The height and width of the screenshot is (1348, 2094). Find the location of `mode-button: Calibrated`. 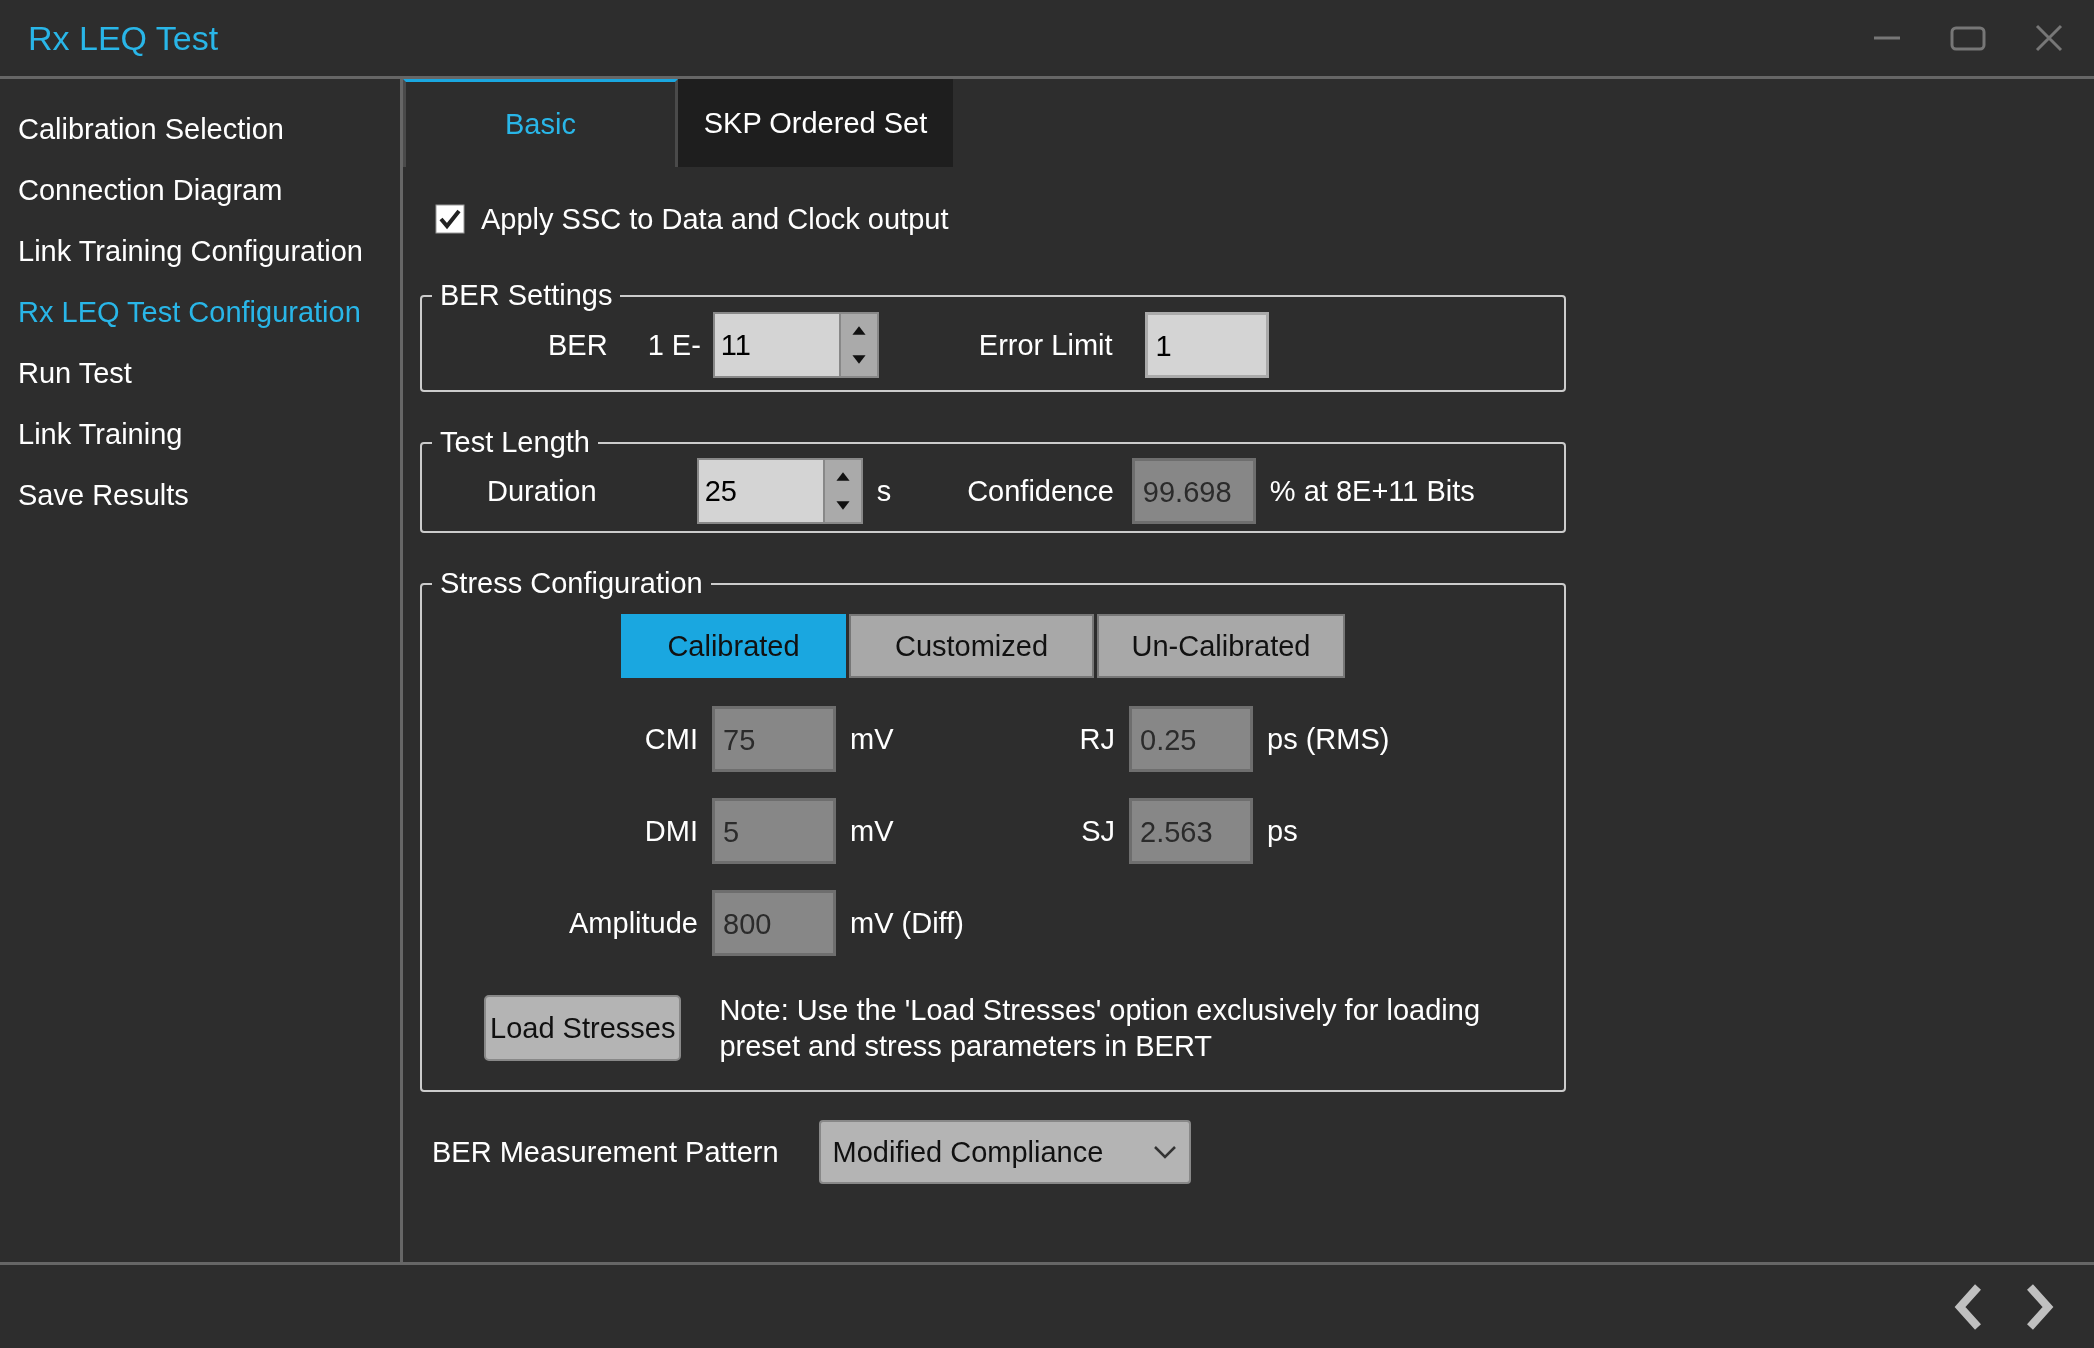

mode-button: Calibrated is located at coordinates (733, 646).